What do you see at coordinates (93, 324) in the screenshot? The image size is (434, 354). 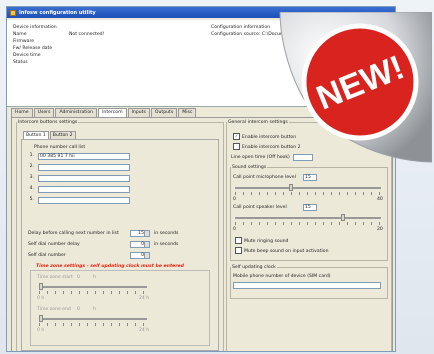 I see `tz-end-ticks` at bounding box center [93, 324].